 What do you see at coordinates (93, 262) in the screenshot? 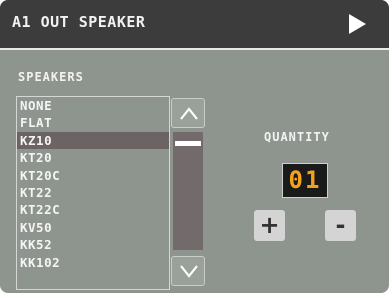
I see `list-item: KK102` at bounding box center [93, 262].